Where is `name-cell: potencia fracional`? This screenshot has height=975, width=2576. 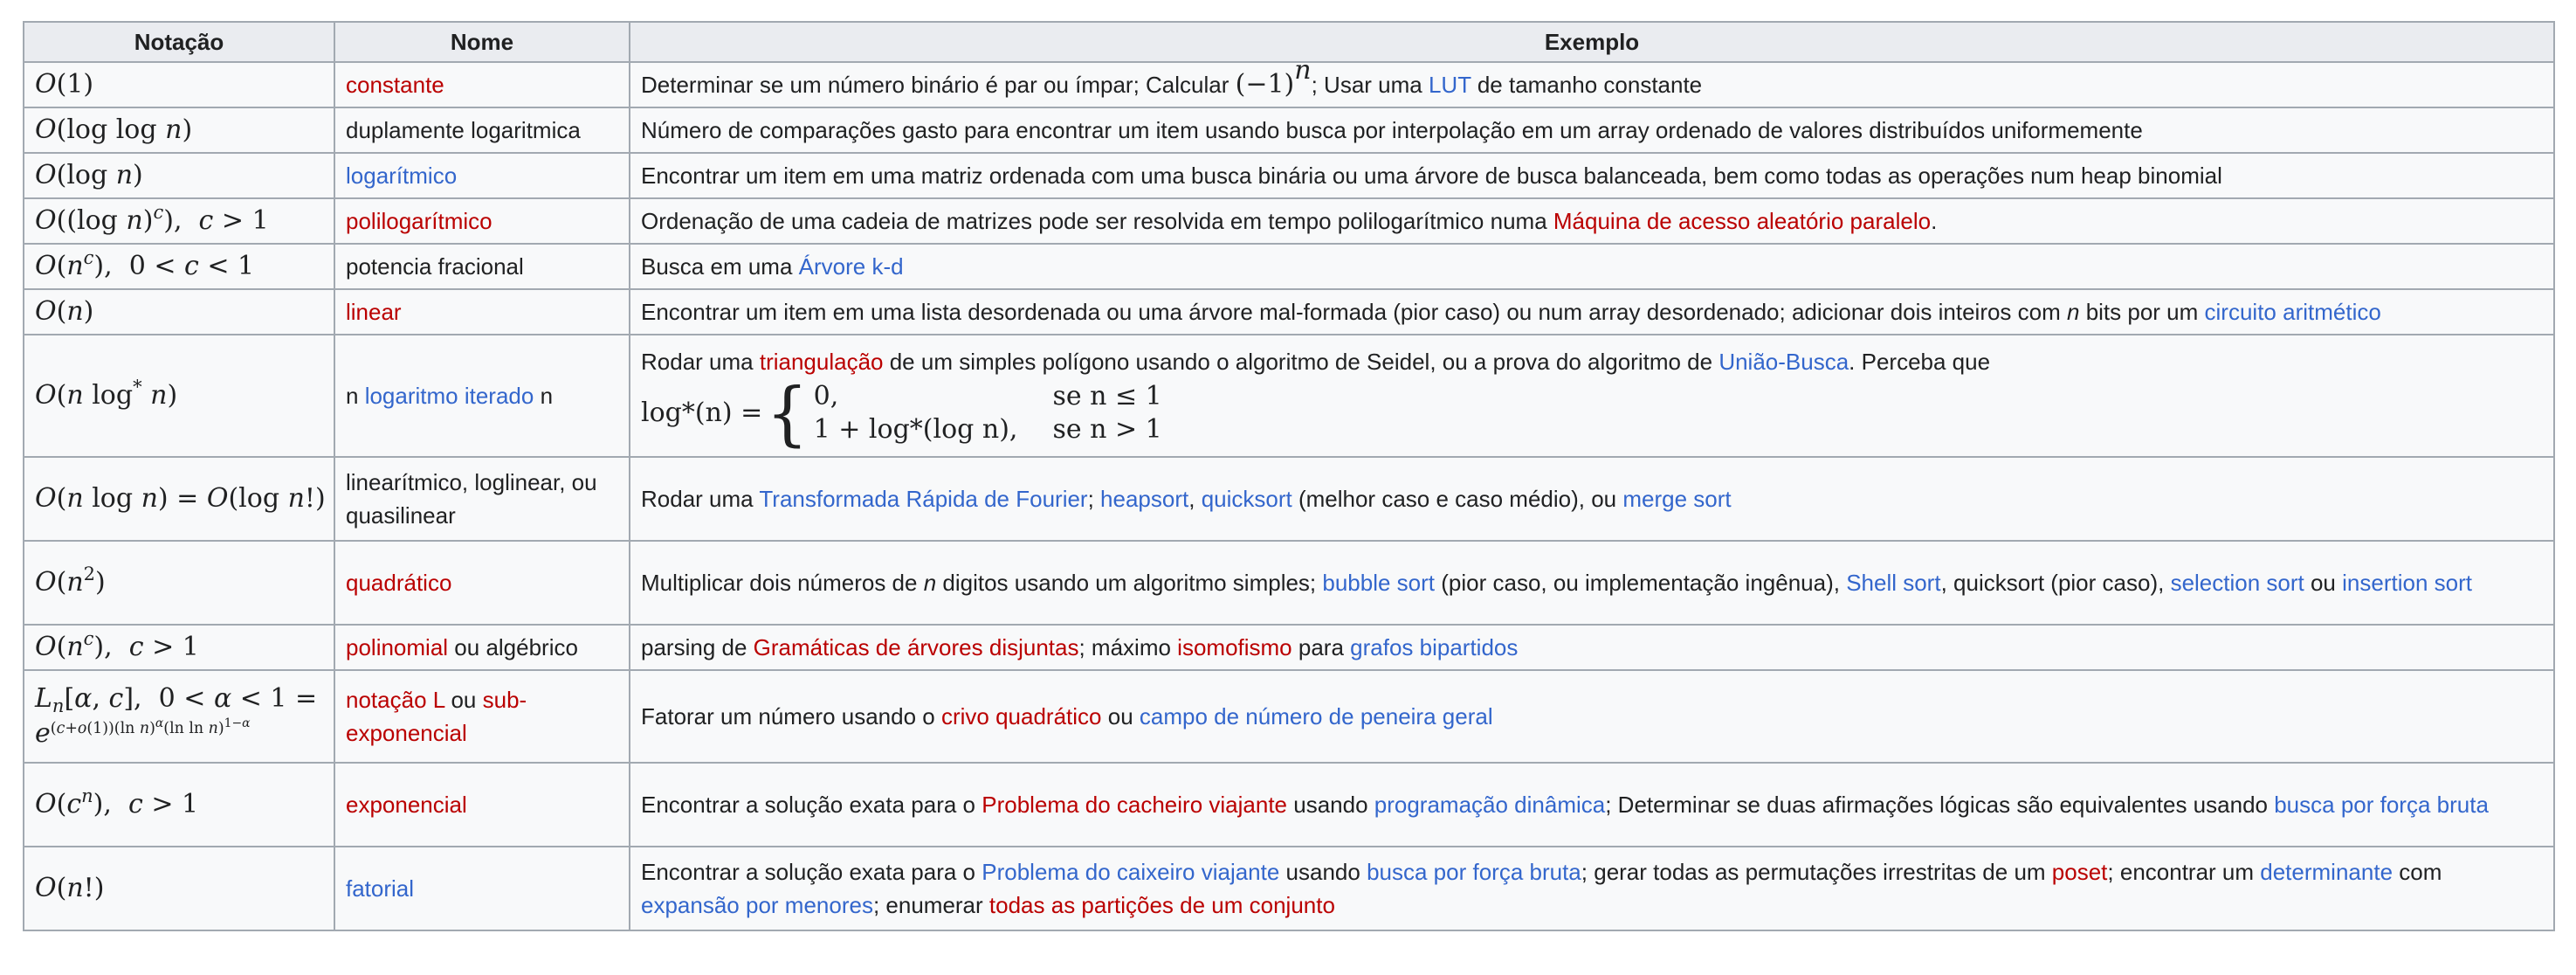 name-cell: potencia fracional is located at coordinates (482, 266).